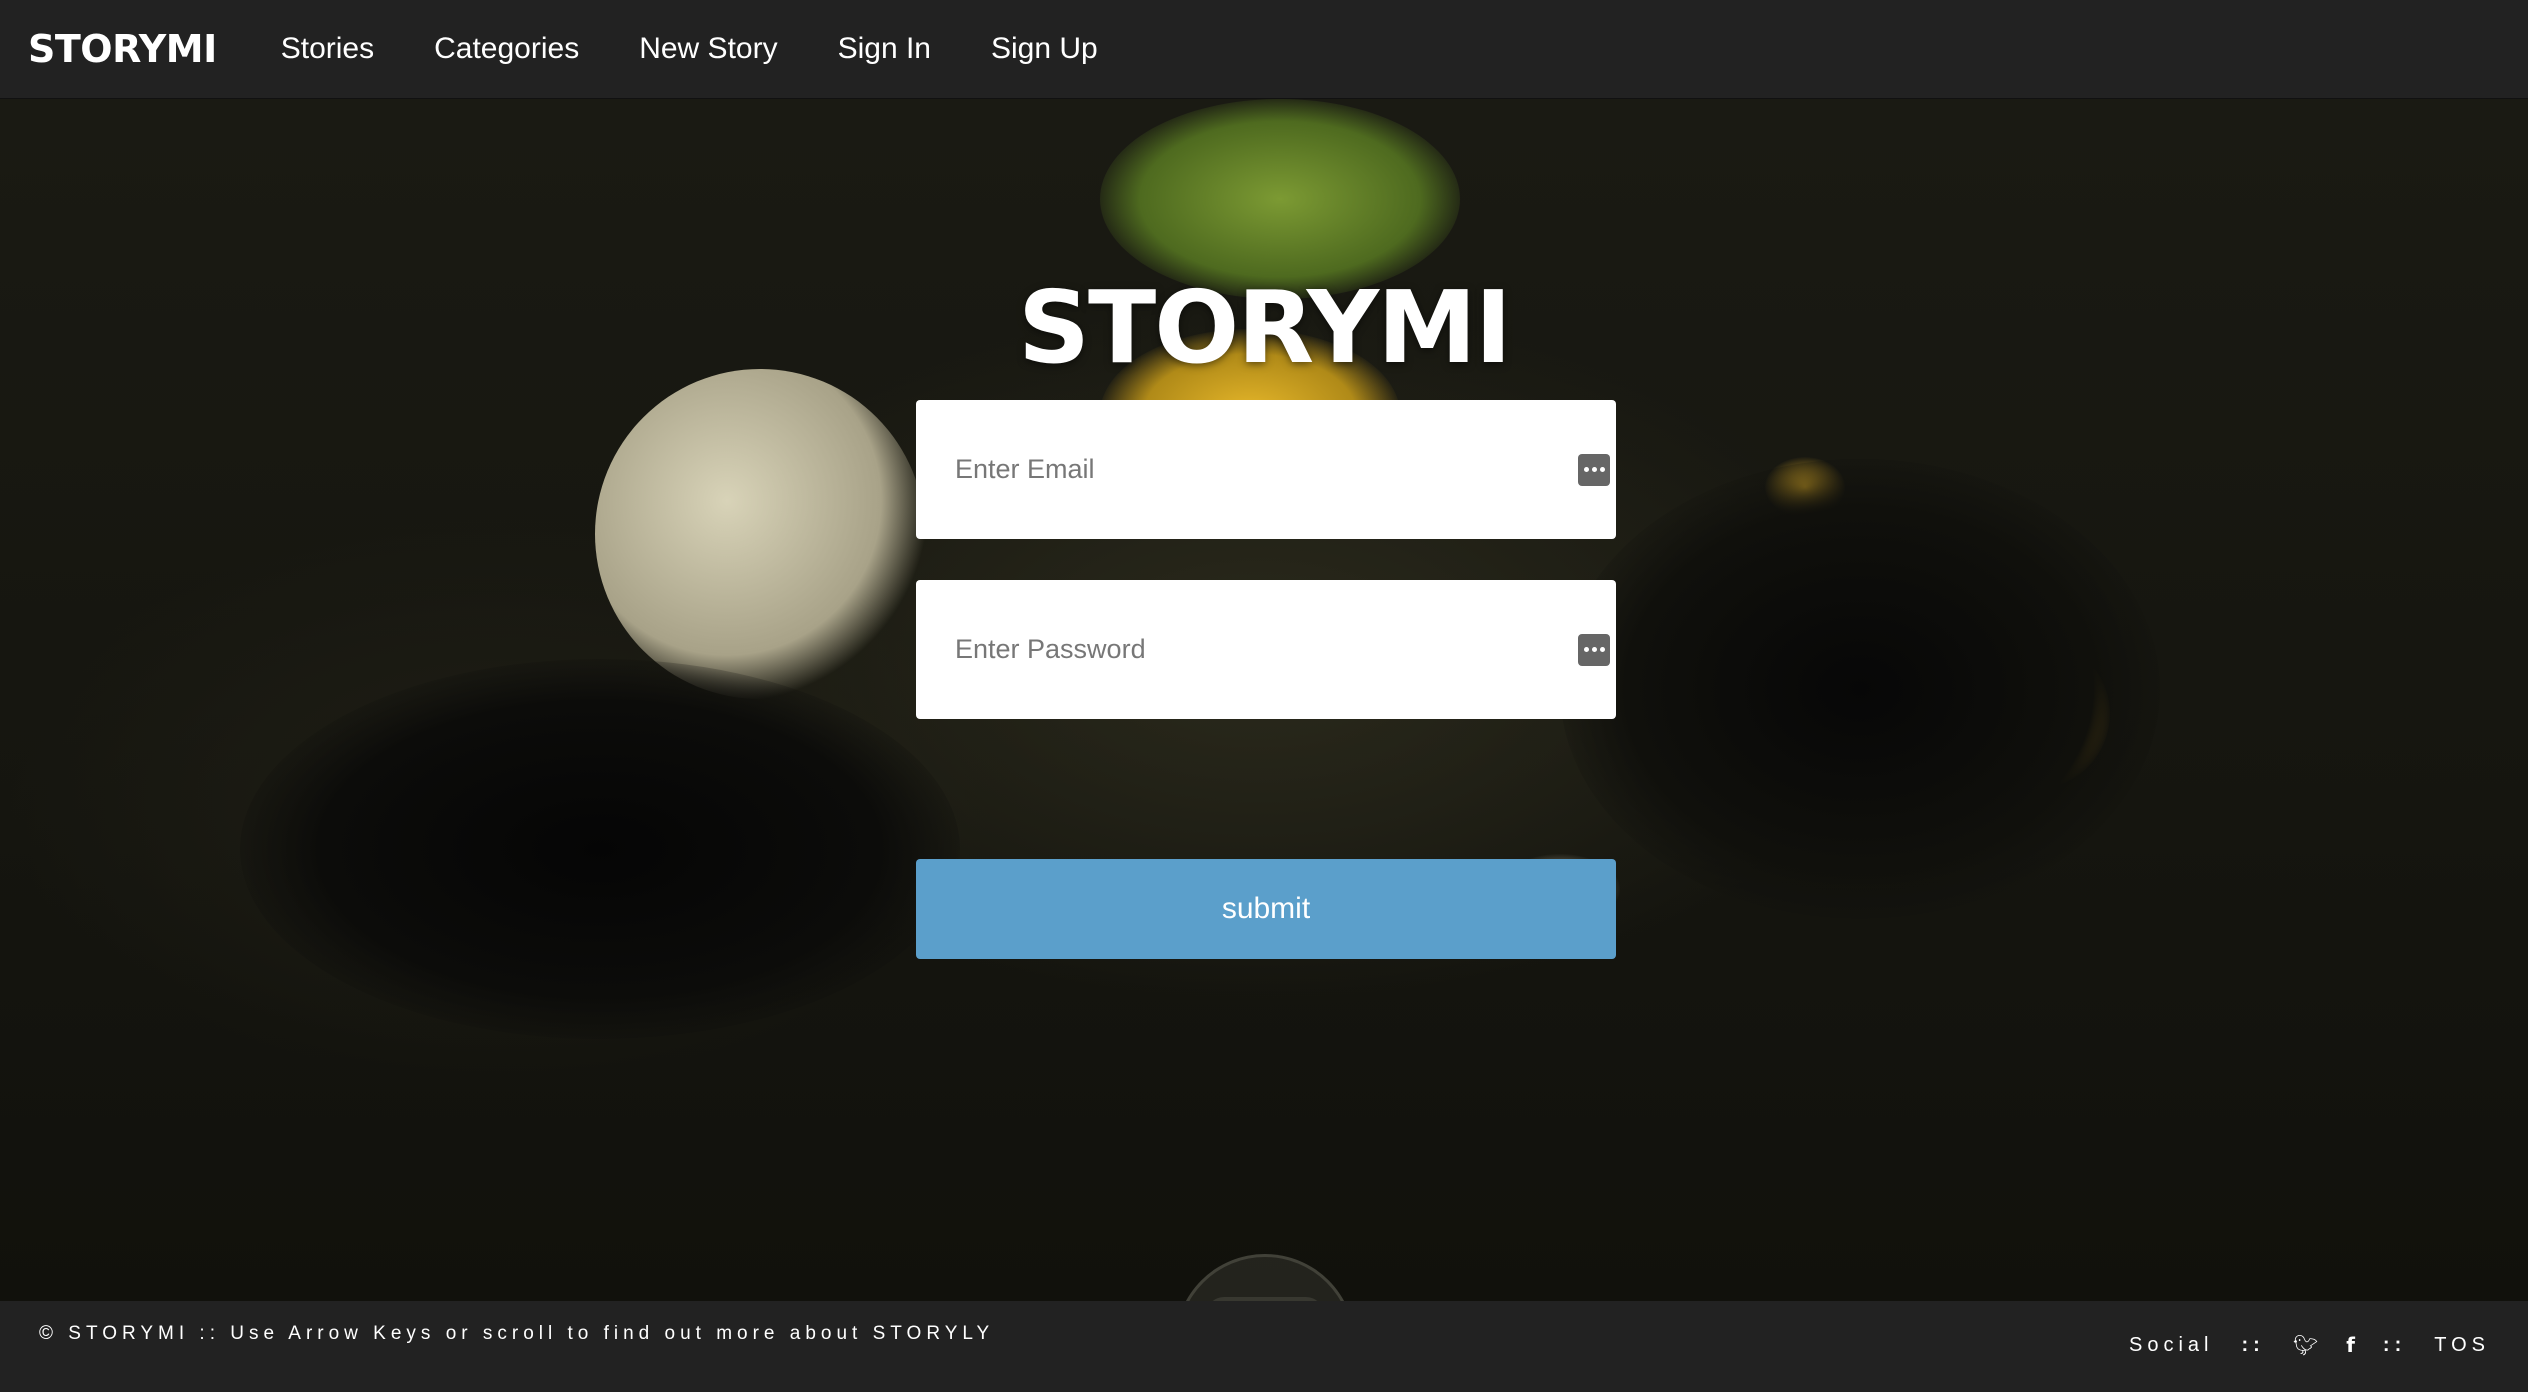  Describe the element at coordinates (1860, 689) in the screenshot. I see `dark-rock-right` at that location.